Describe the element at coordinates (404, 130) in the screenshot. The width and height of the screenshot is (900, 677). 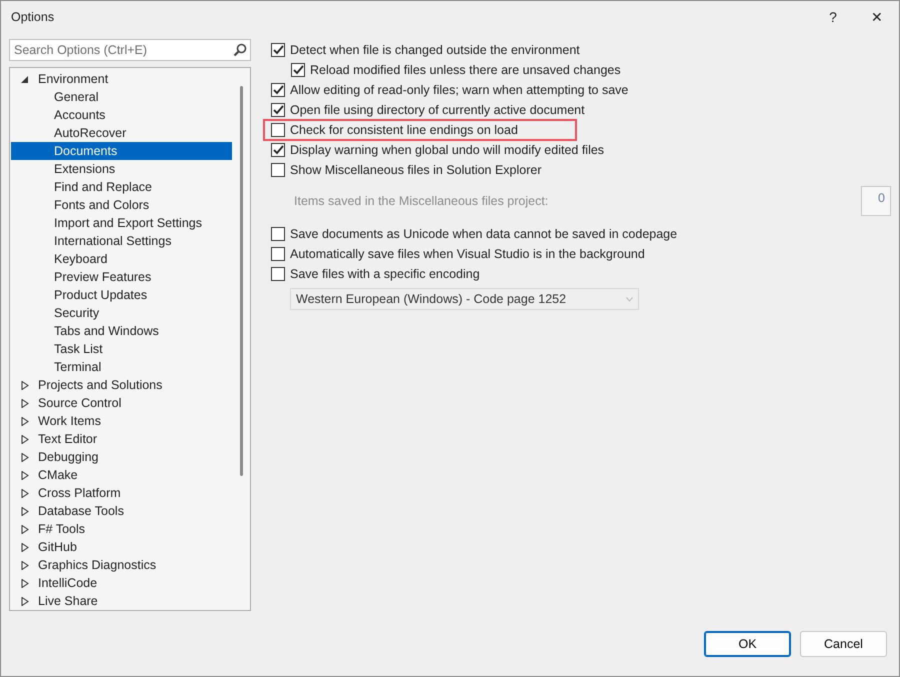
I see `checkbox-label: Check for consistent line endings on load` at that location.